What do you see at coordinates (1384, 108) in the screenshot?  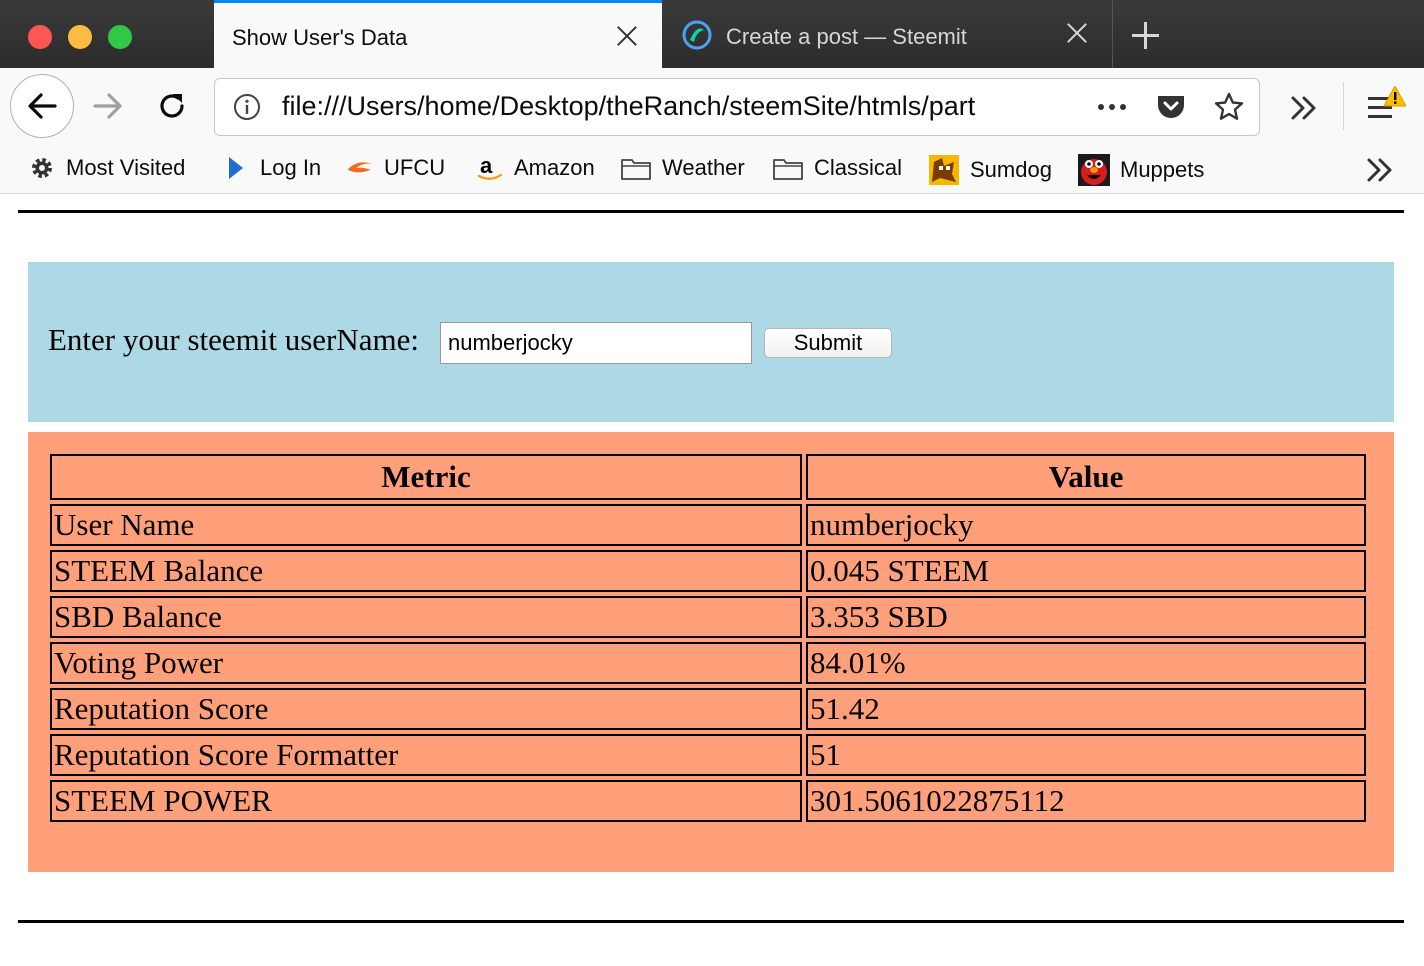 I see `hamburger-menu-icon` at bounding box center [1384, 108].